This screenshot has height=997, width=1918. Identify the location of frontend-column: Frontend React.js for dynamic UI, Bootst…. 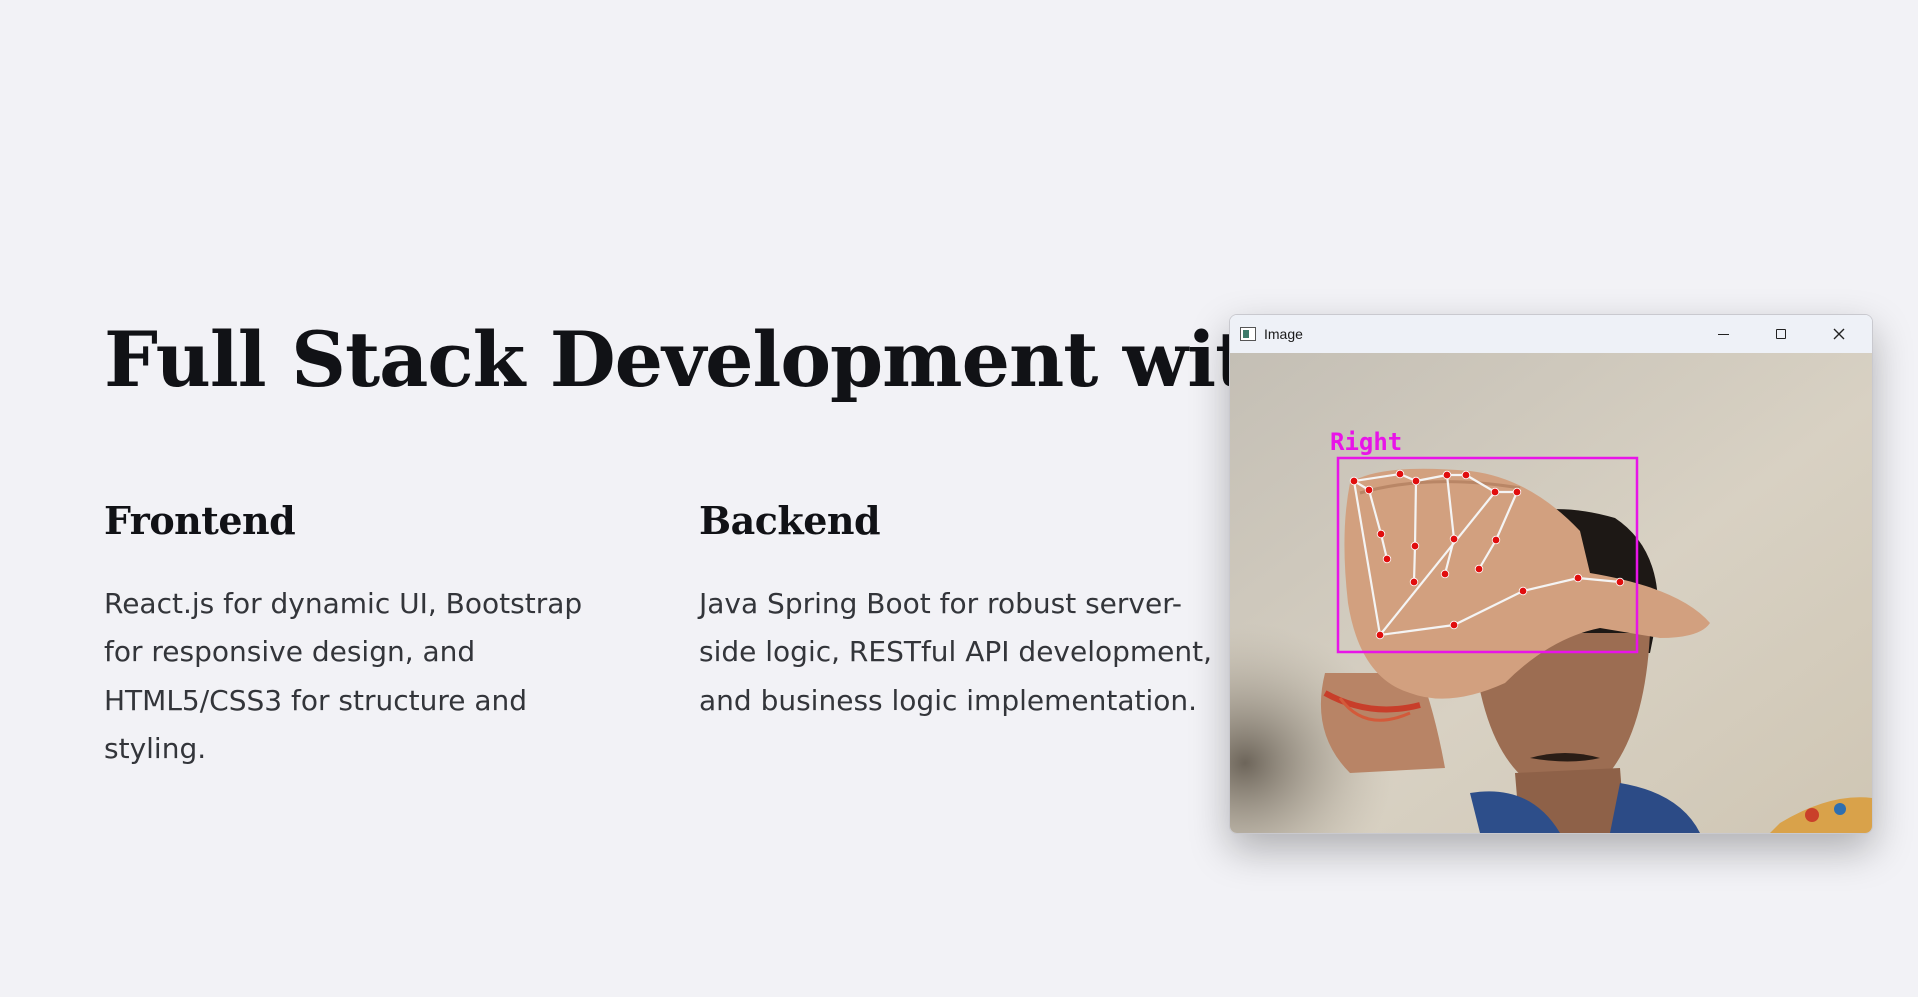
(364, 637).